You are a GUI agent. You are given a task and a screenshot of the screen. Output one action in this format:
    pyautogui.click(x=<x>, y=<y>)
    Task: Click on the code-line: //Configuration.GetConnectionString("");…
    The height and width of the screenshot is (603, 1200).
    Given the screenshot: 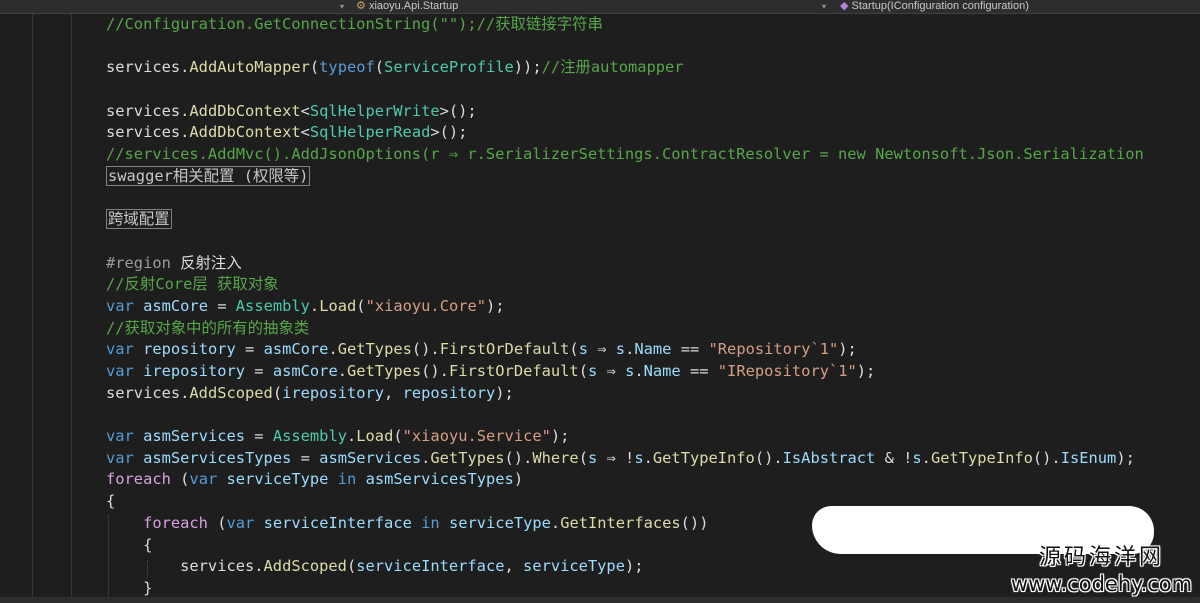 What is the action you would take?
    pyautogui.click(x=653, y=25)
    